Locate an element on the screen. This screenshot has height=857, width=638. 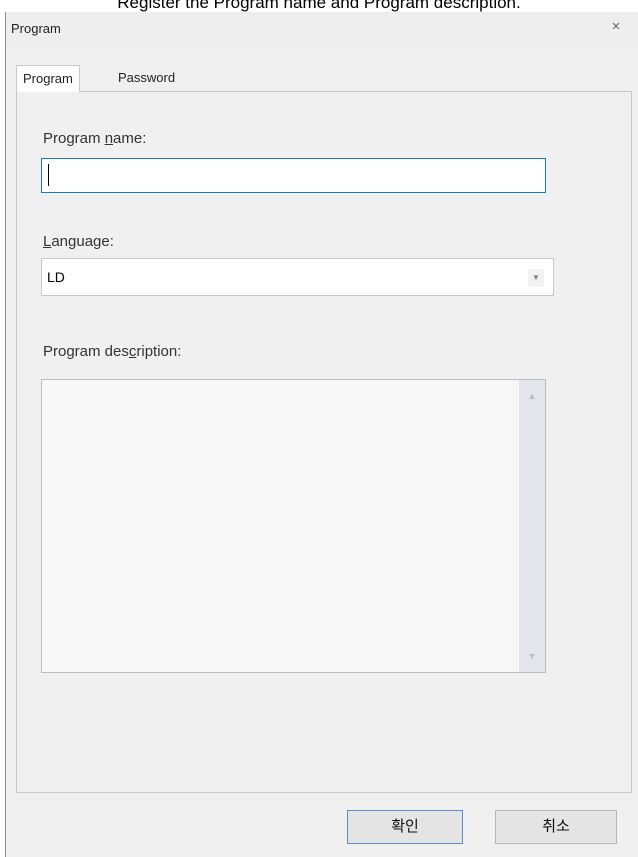
chevron-down-icon: ▼ is located at coordinates (536, 278).